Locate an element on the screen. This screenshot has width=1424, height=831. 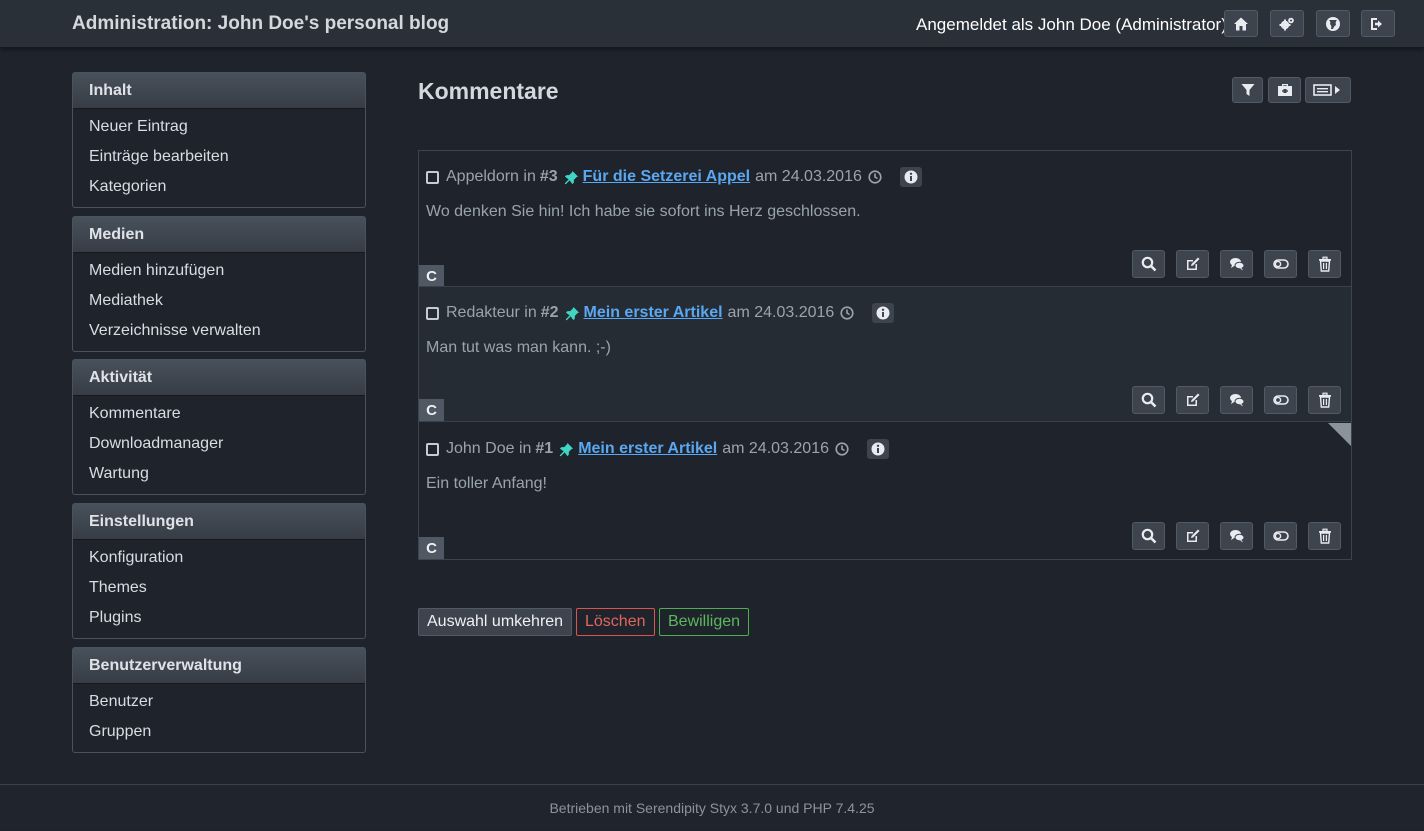
sidebar-item-kommentare: Kommentare is located at coordinates (219, 414).